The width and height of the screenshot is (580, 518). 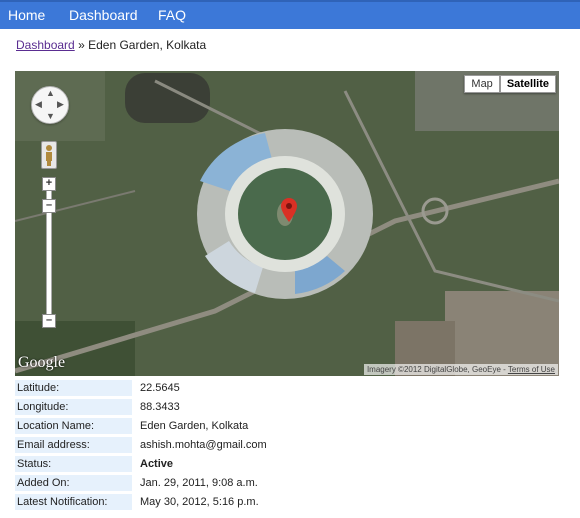 What do you see at coordinates (199, 483) in the screenshot?
I see `added-on-value: Jan. 29, 2011, 9:08 a.m.` at bounding box center [199, 483].